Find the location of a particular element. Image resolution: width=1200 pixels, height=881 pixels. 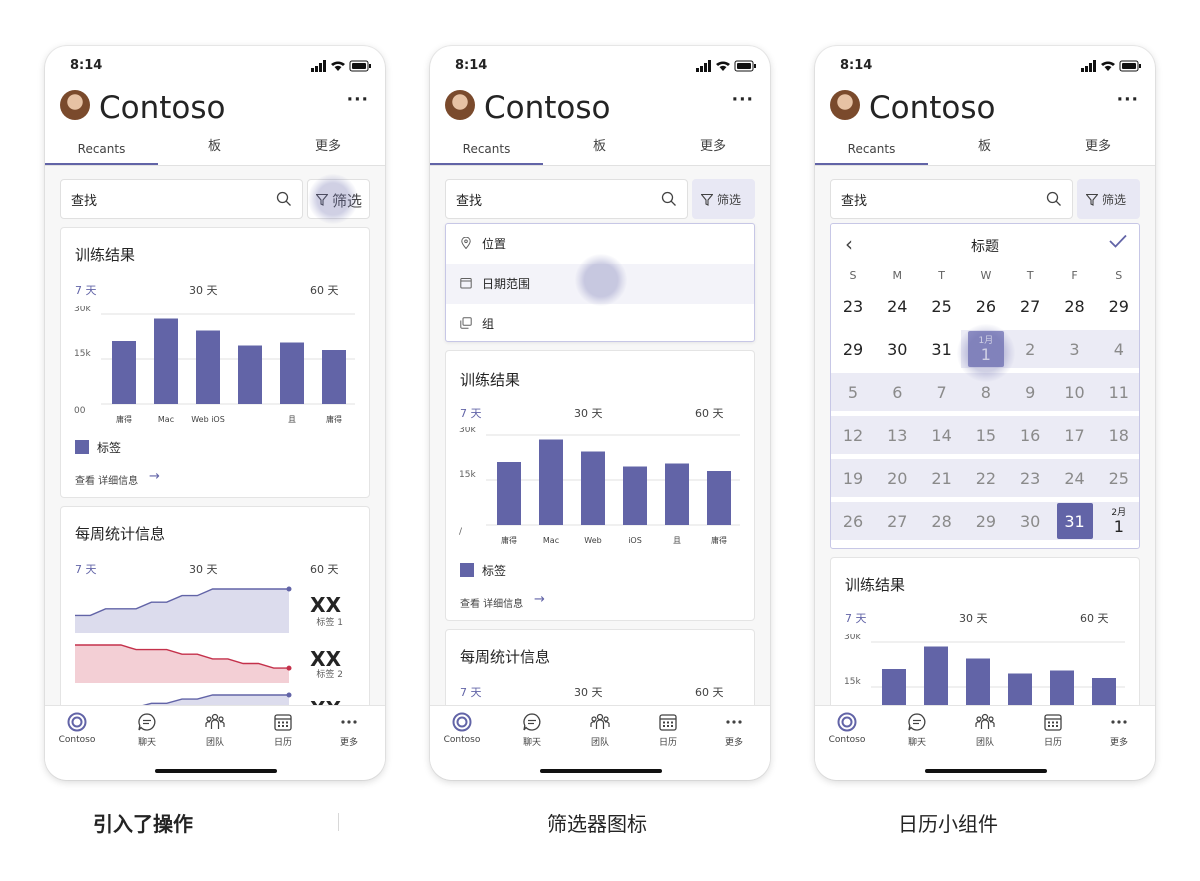

calendar-day: 10 is located at coordinates (1075, 392).